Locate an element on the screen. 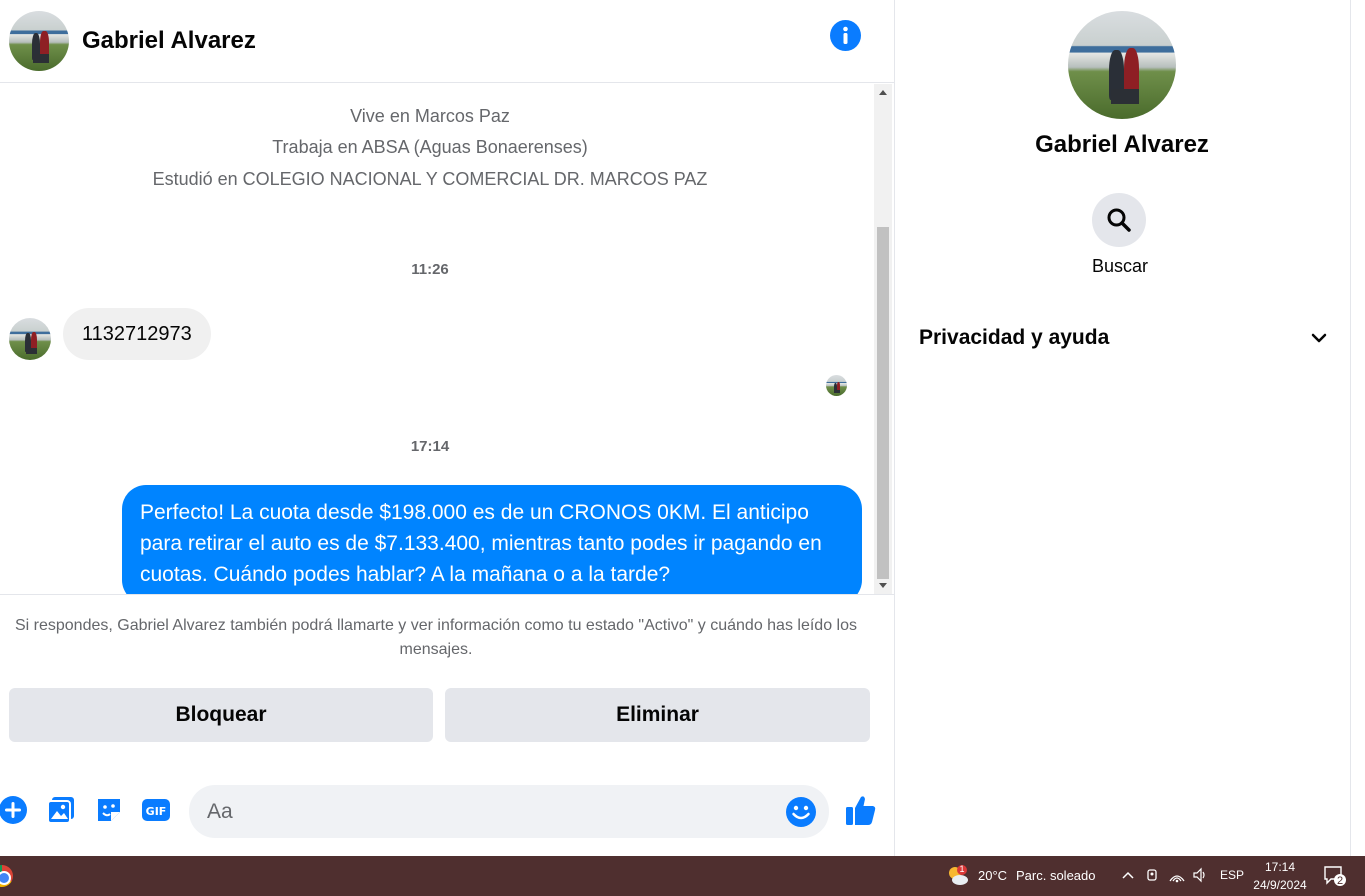 This screenshot has width=1365, height=896. gif-icon: GIF is located at coordinates (156, 810).